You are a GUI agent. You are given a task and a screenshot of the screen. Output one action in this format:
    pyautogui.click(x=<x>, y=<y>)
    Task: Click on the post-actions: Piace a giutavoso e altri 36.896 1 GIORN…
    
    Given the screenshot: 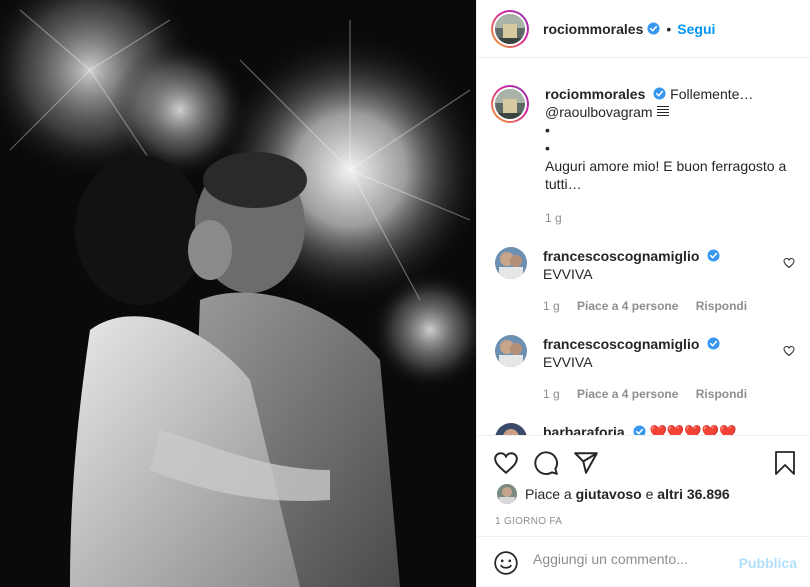 What is the action you would take?
    pyautogui.click(x=643, y=511)
    